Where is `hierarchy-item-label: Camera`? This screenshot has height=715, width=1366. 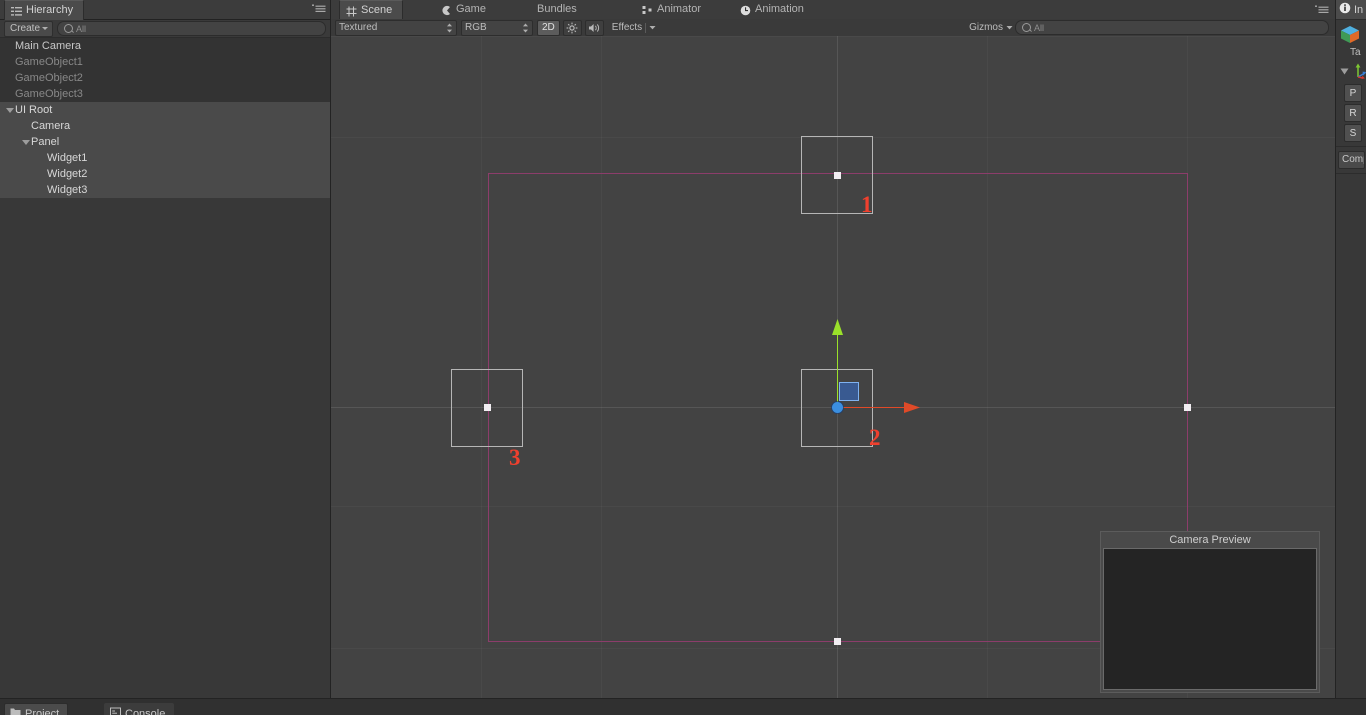
hierarchy-item-label: Camera is located at coordinates (50, 126).